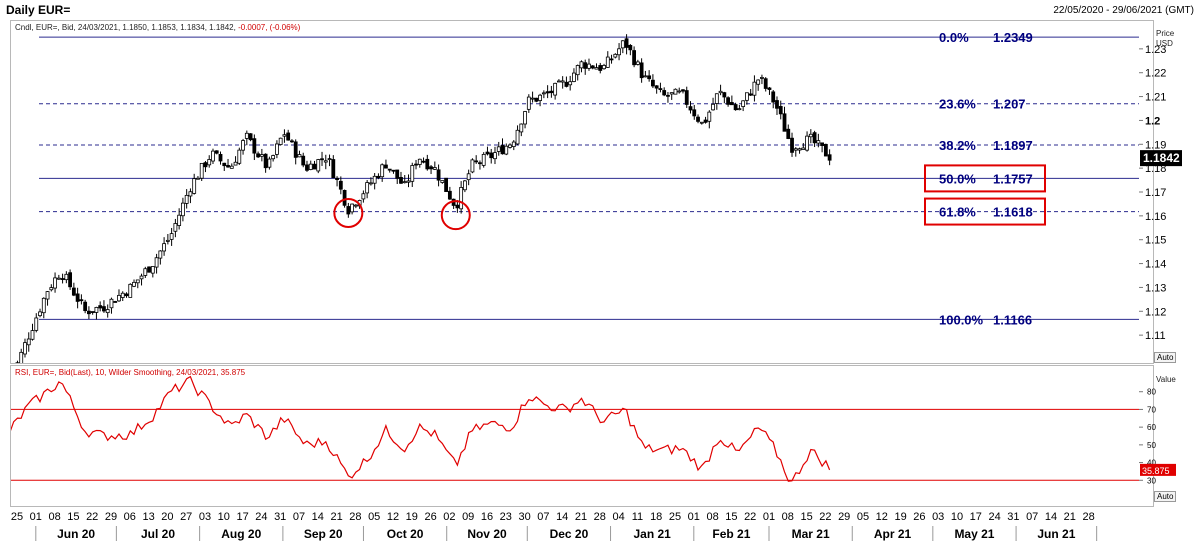  Describe the element at coordinates (1151, 427) in the screenshot. I see `rsi-y-tick-label: 60` at that location.